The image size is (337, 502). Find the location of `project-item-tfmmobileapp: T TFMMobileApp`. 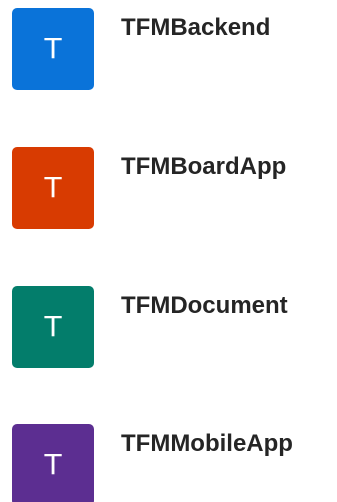

project-item-tfmmobileapp: T TFMMobileApp is located at coordinates (172, 463).